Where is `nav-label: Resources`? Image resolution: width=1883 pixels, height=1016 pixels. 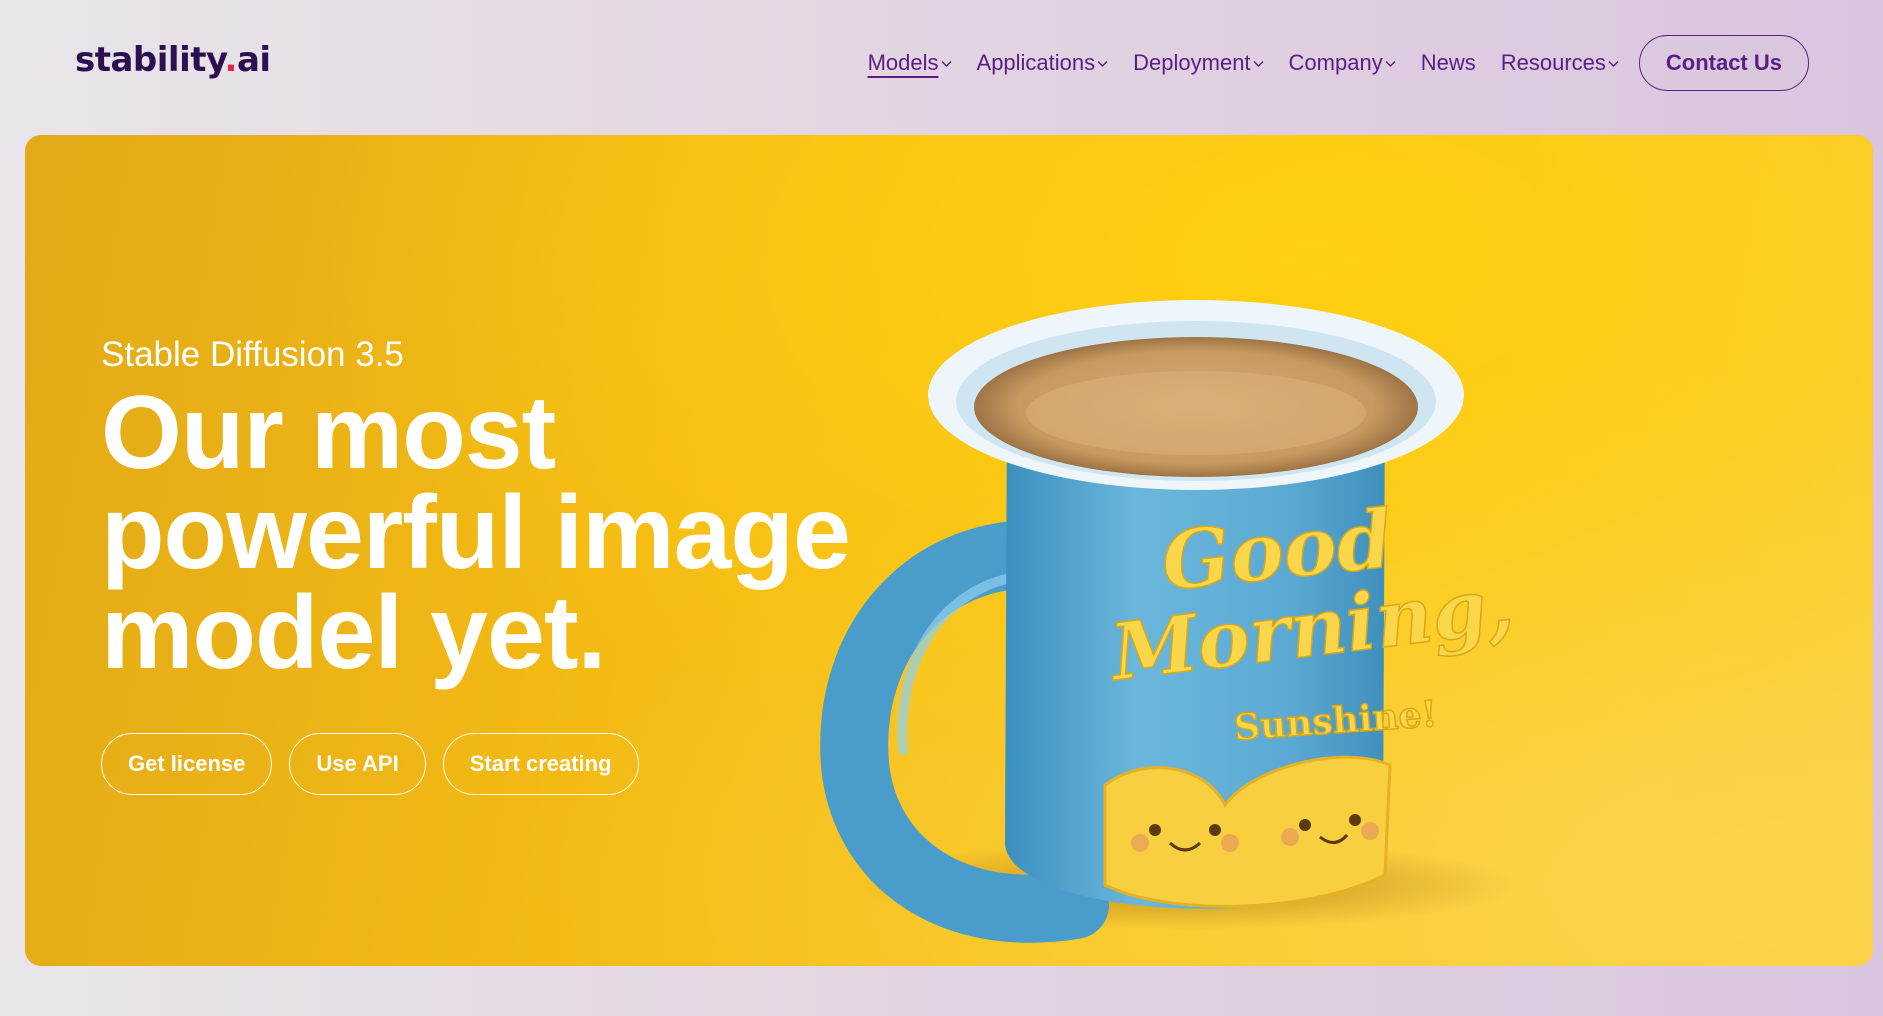 nav-label: Resources is located at coordinates (1553, 62).